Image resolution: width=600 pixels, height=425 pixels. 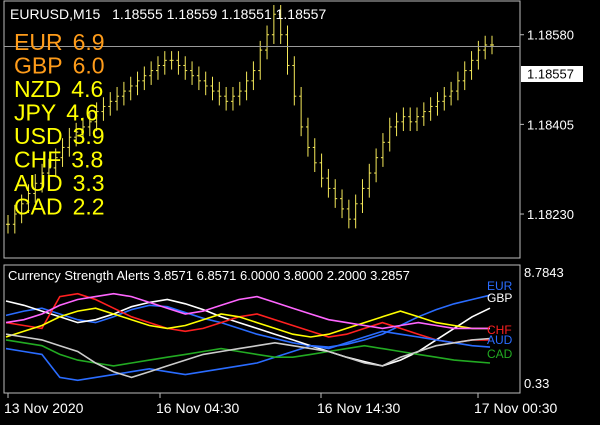 I want to click on strength-row-usd: USD 3.9, so click(x=59, y=136).